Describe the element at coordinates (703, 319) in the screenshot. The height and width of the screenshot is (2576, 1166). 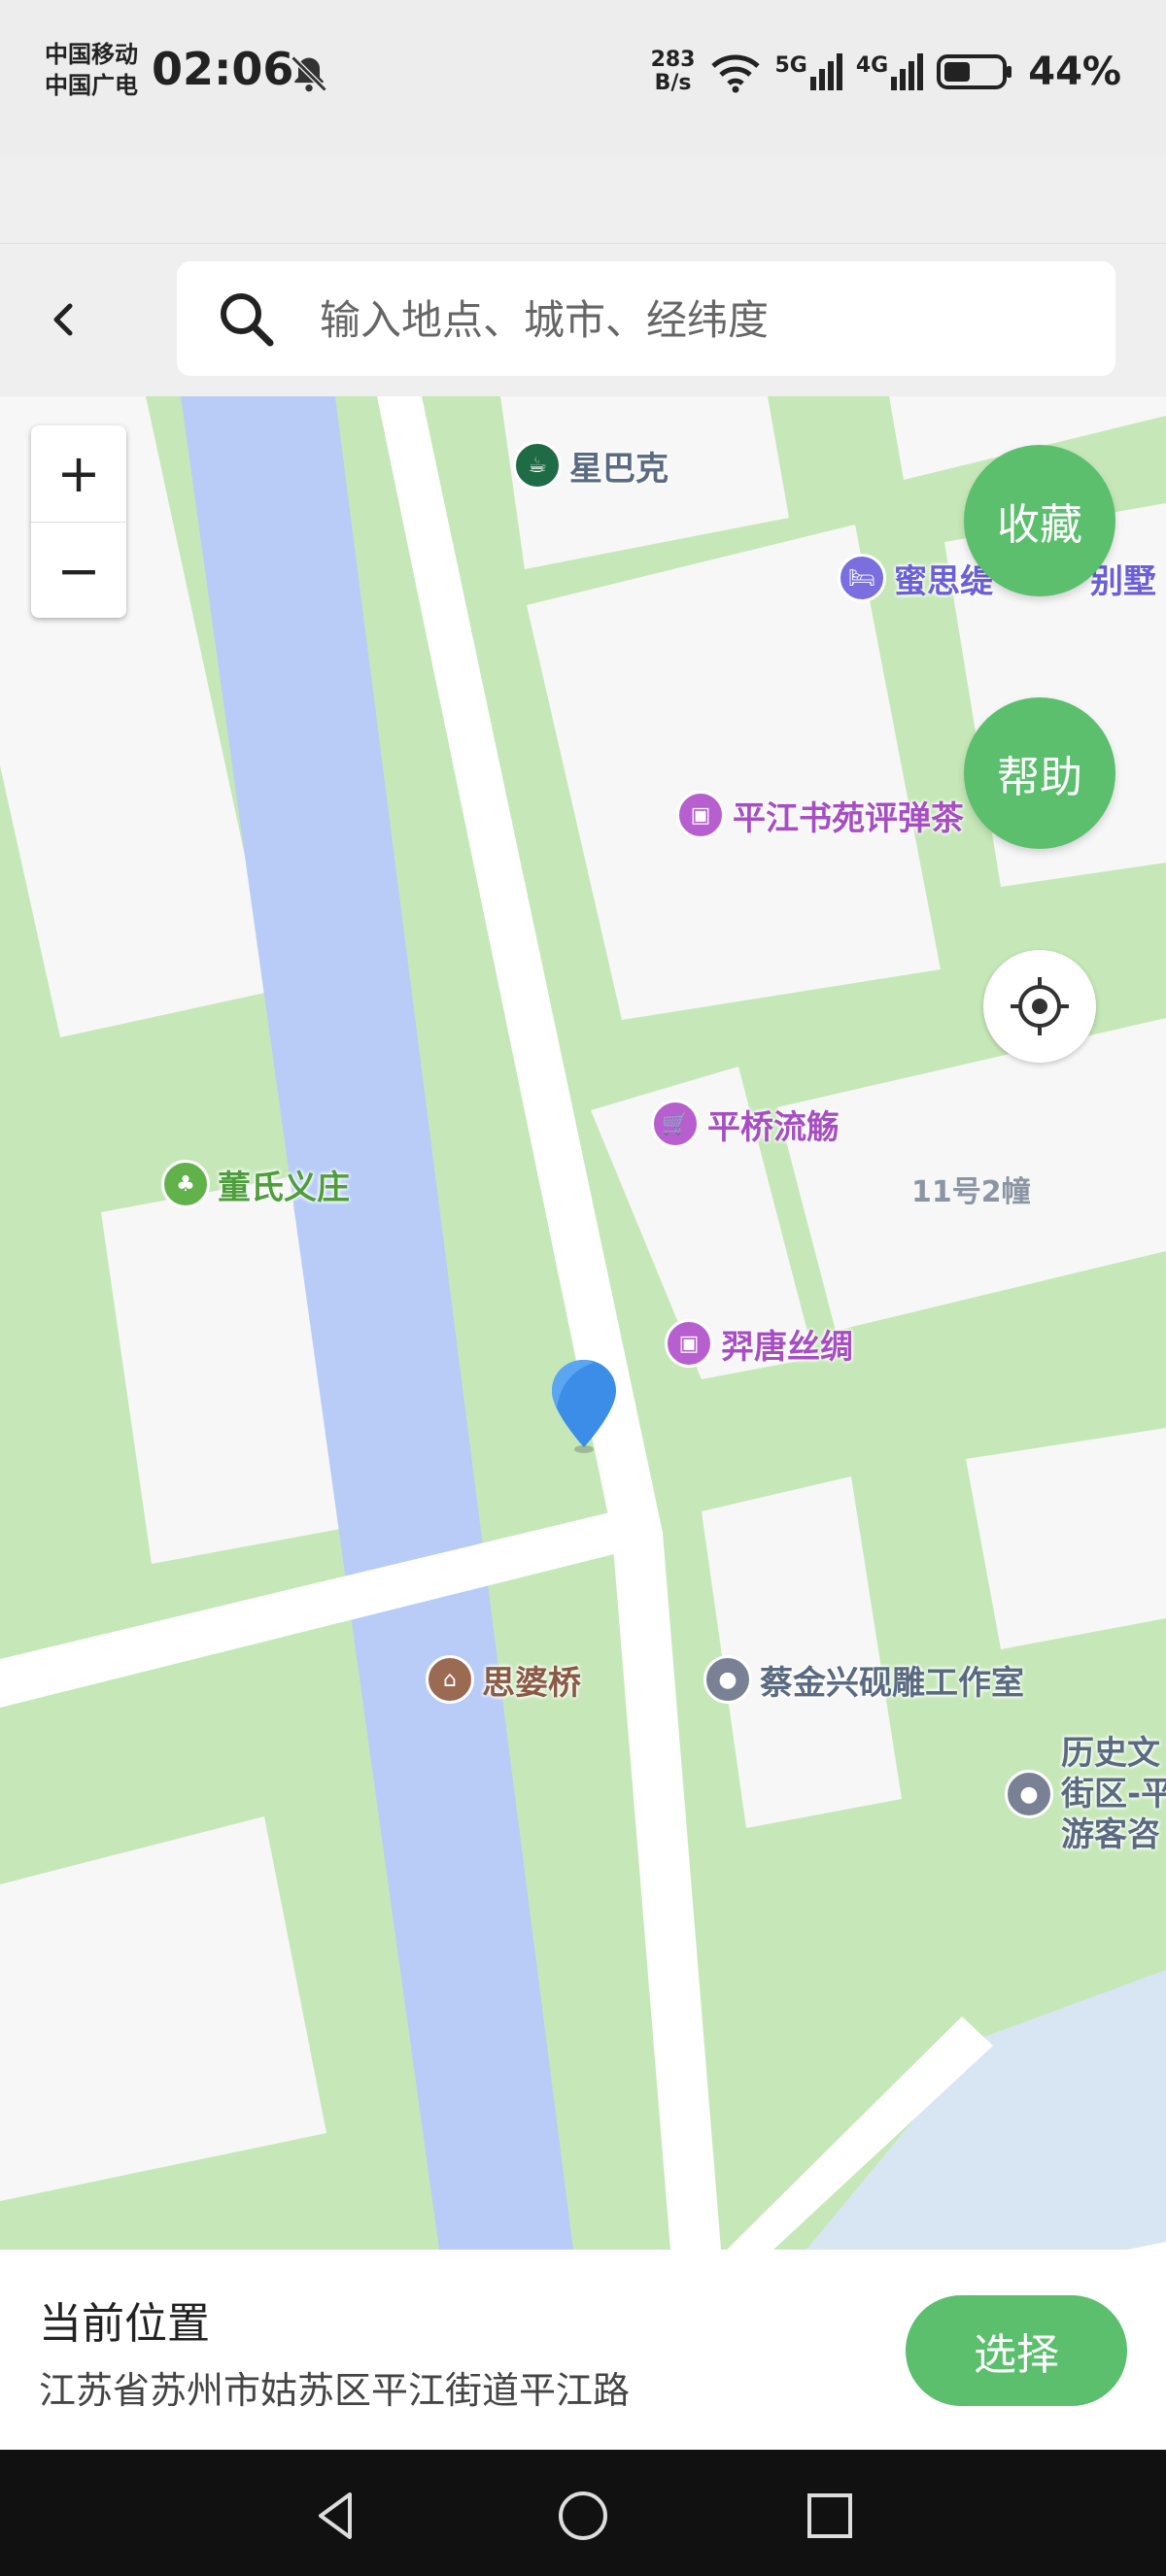
I see `search-input` at that location.